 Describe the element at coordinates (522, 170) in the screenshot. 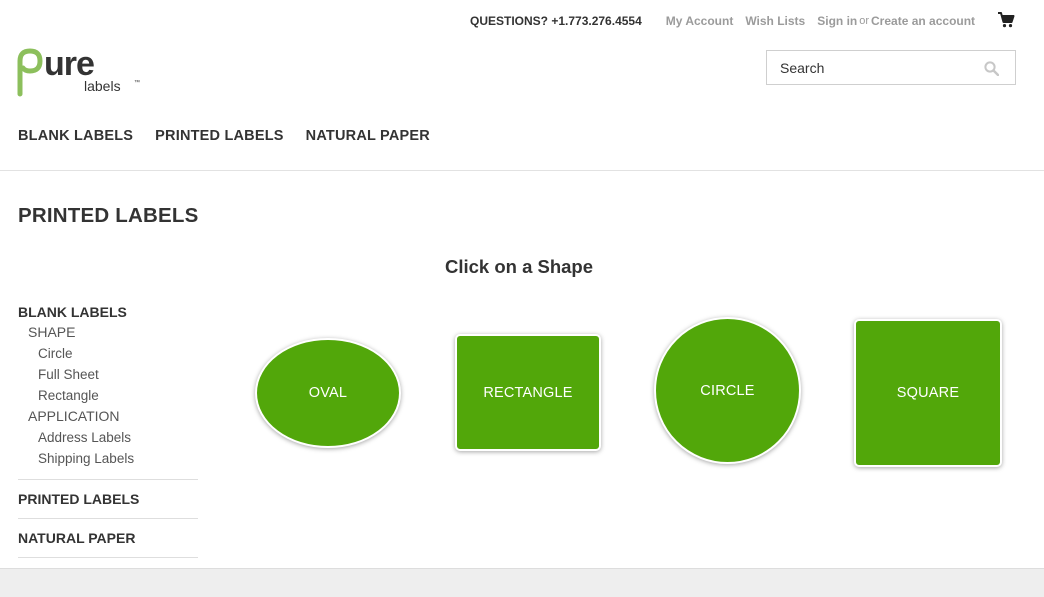

I see `header-divider` at that location.